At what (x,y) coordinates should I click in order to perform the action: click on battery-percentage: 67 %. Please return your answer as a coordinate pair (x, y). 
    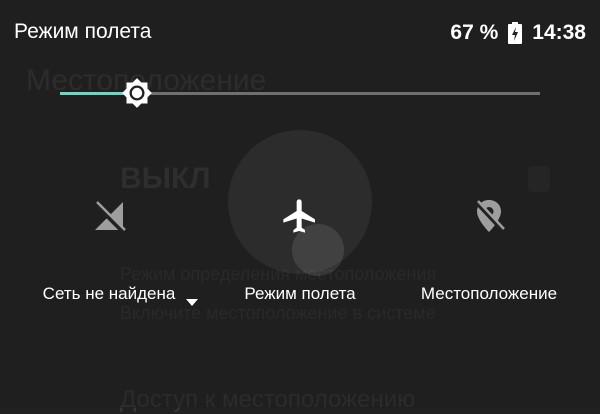
    Looking at the image, I should click on (474, 32).